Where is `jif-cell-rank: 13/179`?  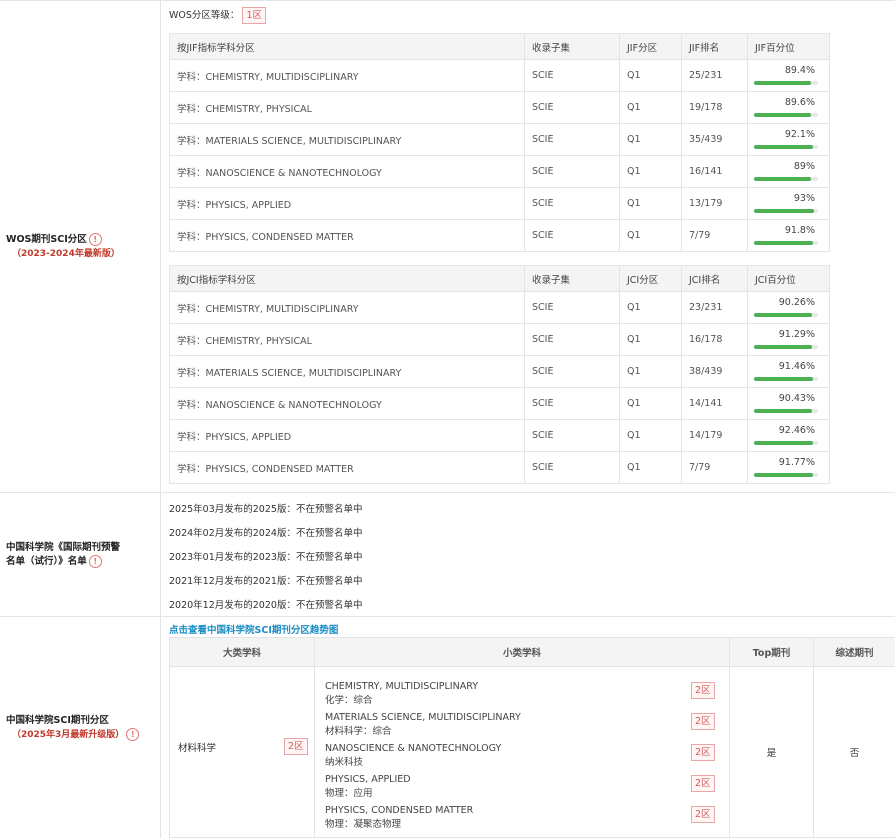 jif-cell-rank: 13/179 is located at coordinates (715, 204).